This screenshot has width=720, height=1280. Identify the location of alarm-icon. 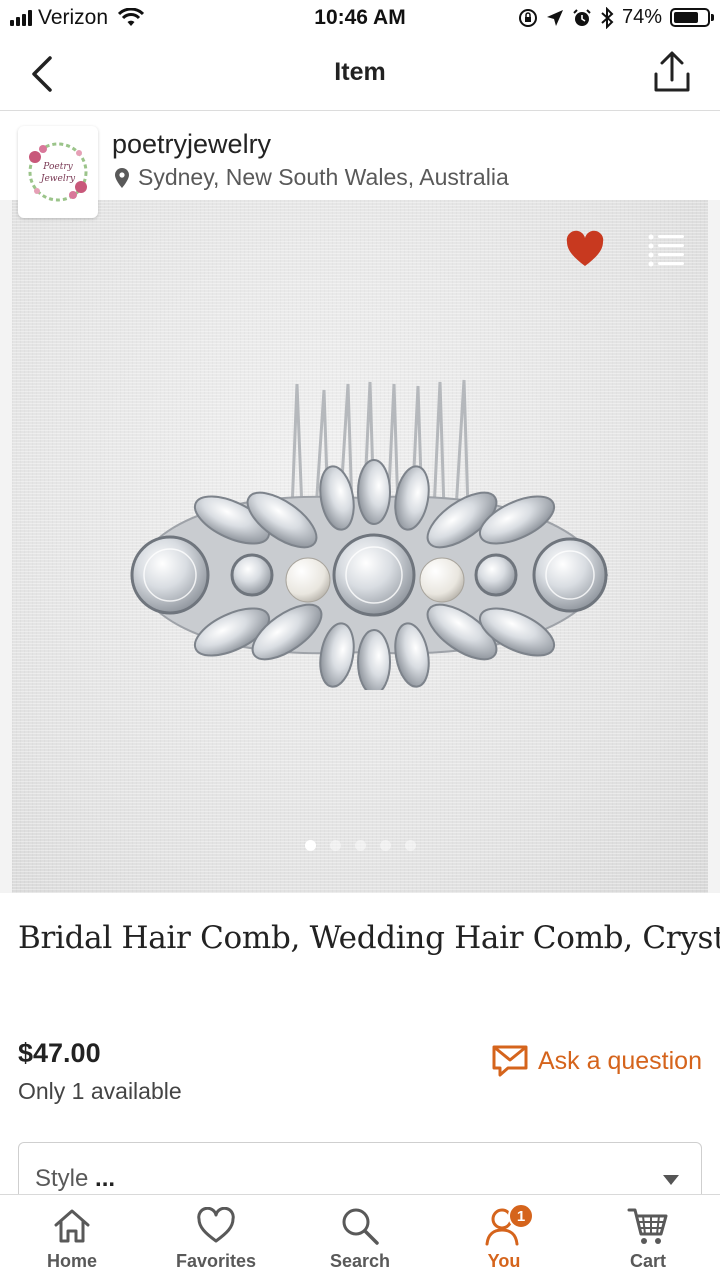
(582, 17).